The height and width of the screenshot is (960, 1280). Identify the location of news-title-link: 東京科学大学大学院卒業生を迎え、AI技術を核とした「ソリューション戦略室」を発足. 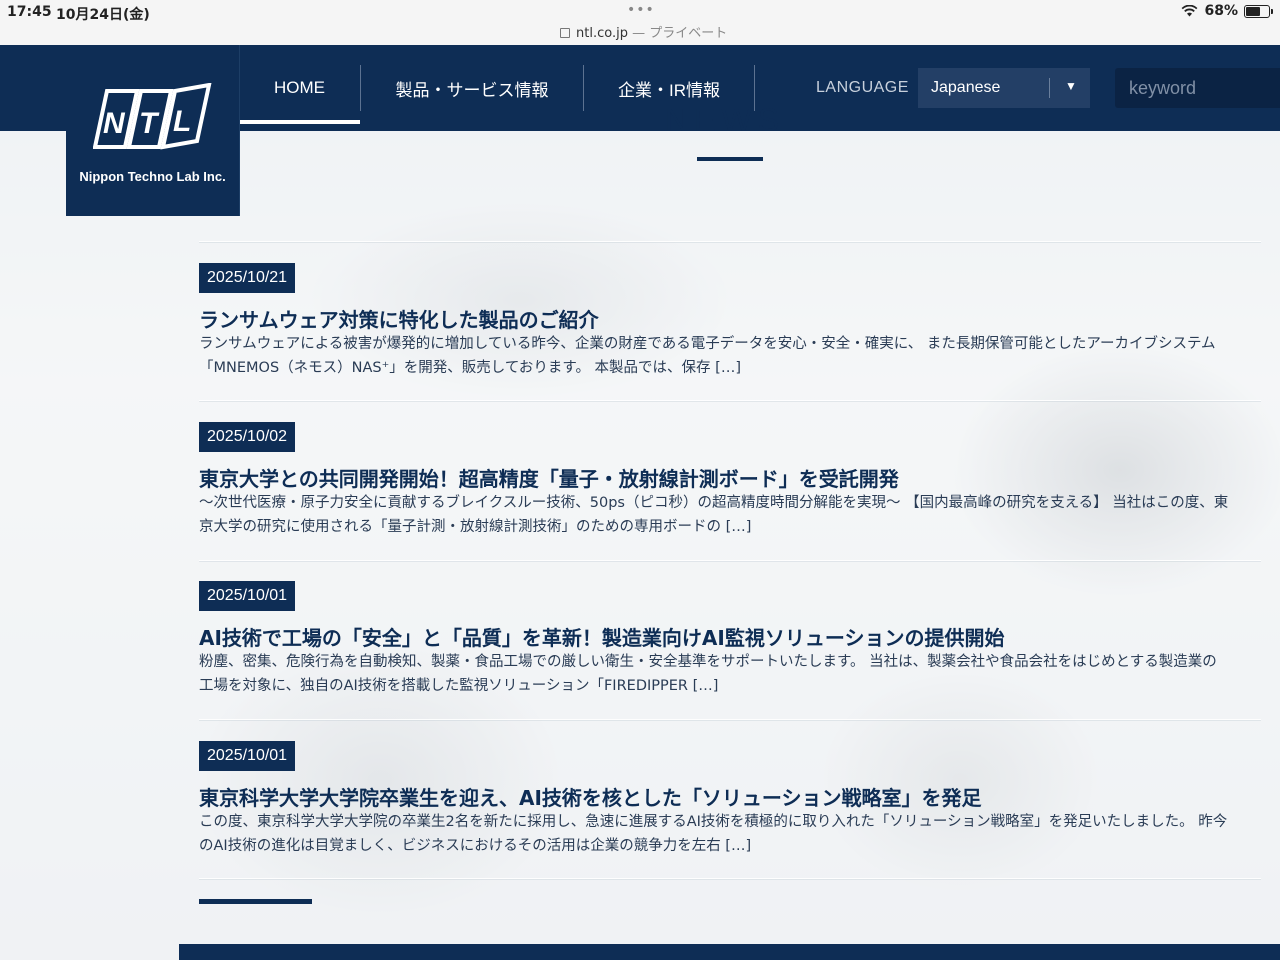
(590, 796).